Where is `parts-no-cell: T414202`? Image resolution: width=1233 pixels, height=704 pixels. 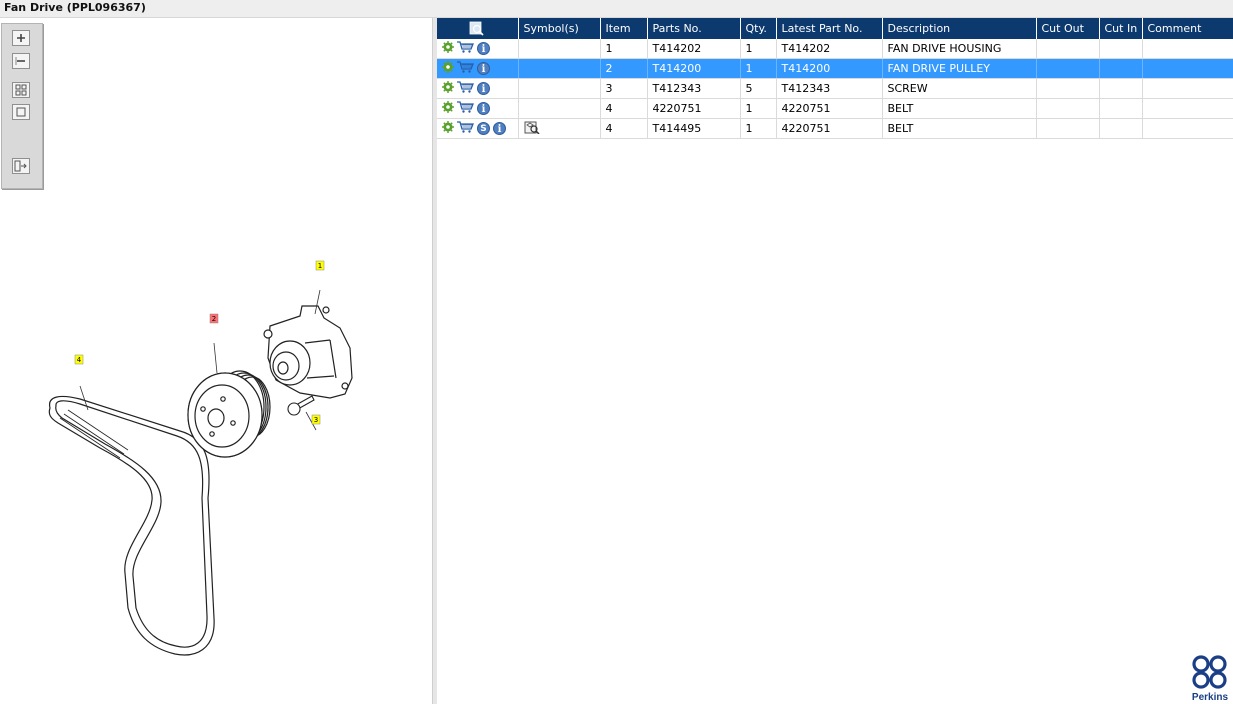
parts-no-cell: T414202 is located at coordinates (694, 49).